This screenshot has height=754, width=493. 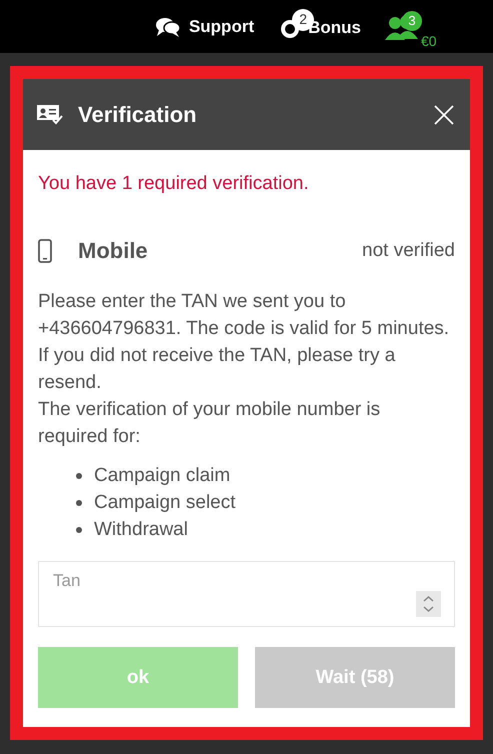 What do you see at coordinates (408, 251) in the screenshot?
I see `verification-status: not verified` at bounding box center [408, 251].